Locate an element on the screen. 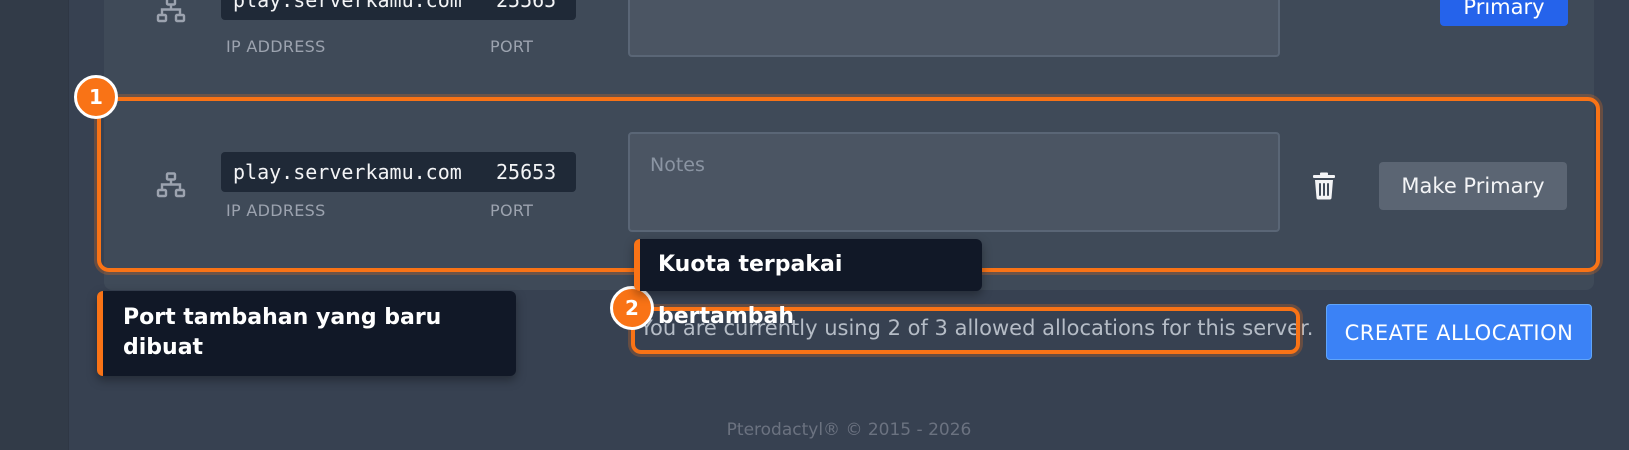 The height and width of the screenshot is (450, 1629). side-panel is located at coordinates (34, 225).